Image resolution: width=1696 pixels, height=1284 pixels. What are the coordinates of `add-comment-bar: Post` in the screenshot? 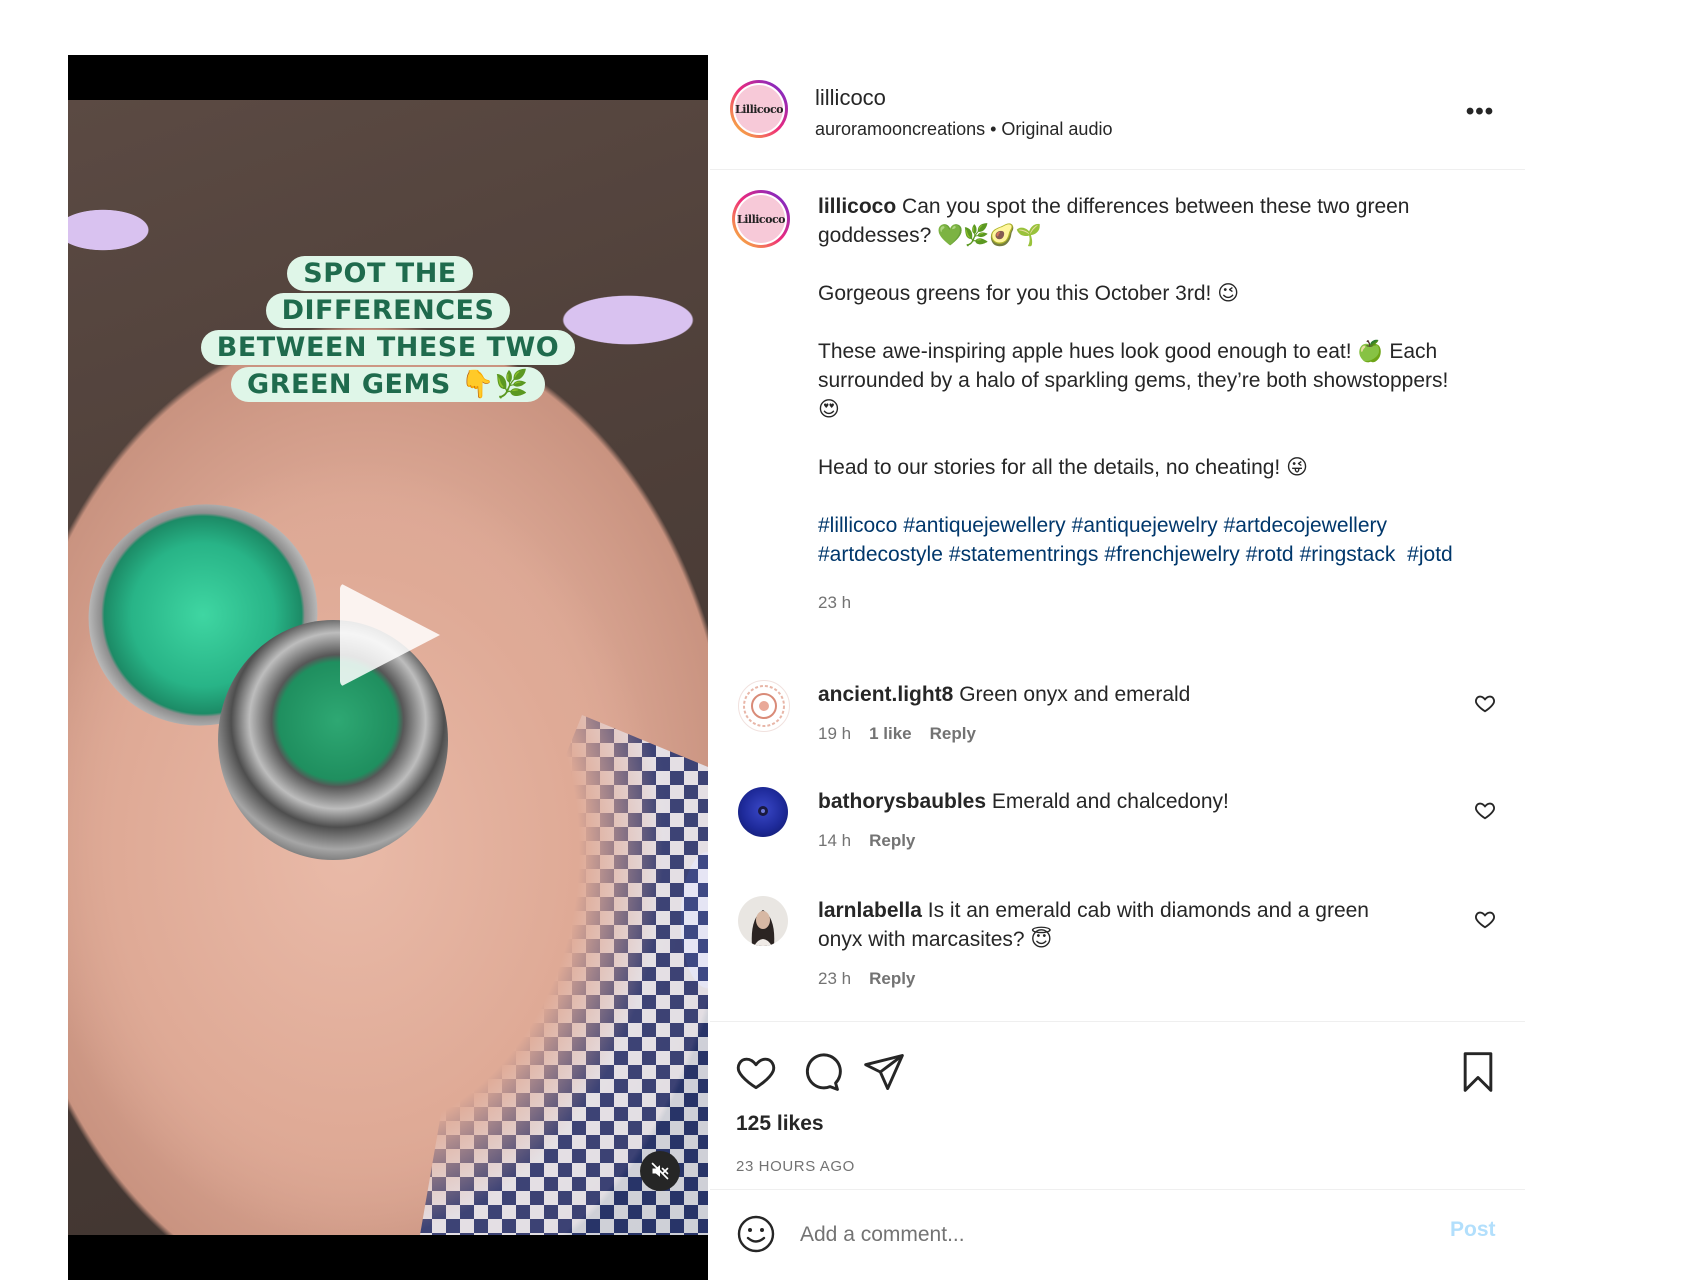 It's located at (1117, 1234).